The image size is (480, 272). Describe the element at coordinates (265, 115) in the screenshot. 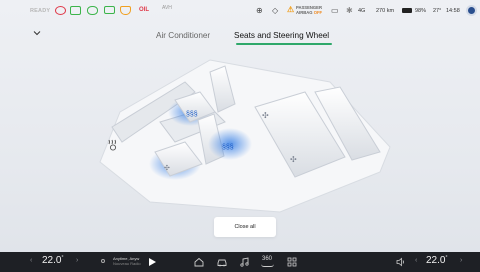

I see `rear-left-vent-icon: ✣` at that location.